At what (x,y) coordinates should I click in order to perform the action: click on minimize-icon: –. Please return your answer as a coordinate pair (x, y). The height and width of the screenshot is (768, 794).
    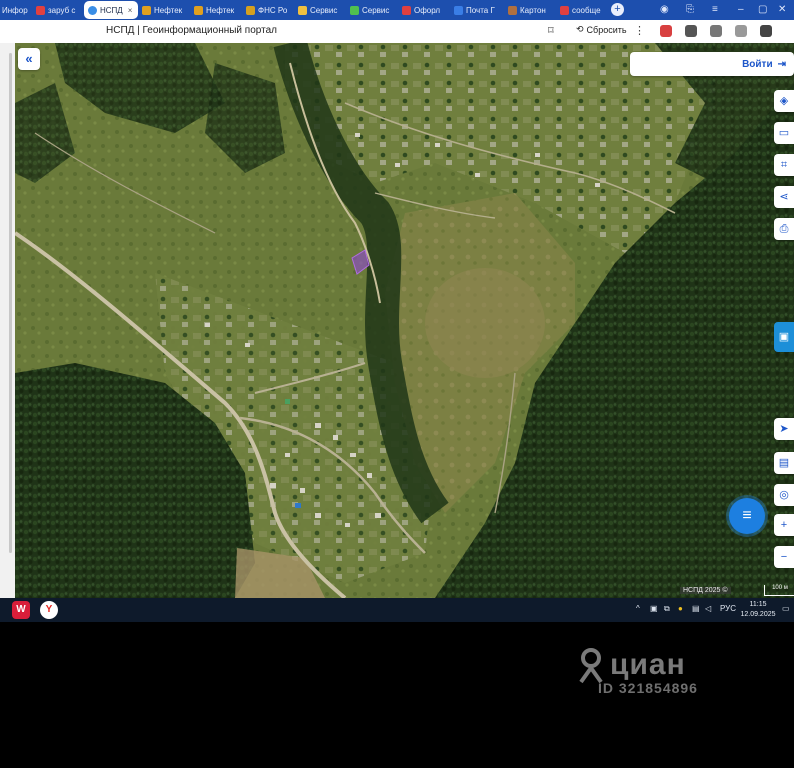
    Looking at the image, I should click on (741, 10).